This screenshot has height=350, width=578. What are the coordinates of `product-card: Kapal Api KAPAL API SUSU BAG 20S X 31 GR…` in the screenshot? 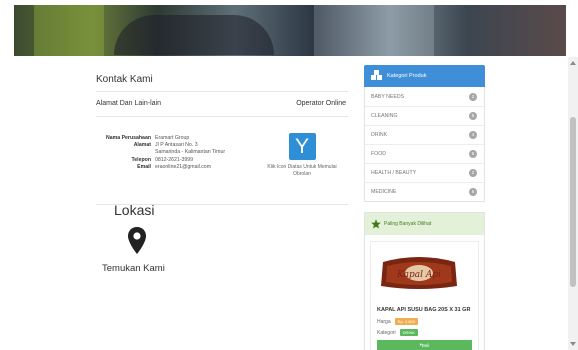 It's located at (424, 295).